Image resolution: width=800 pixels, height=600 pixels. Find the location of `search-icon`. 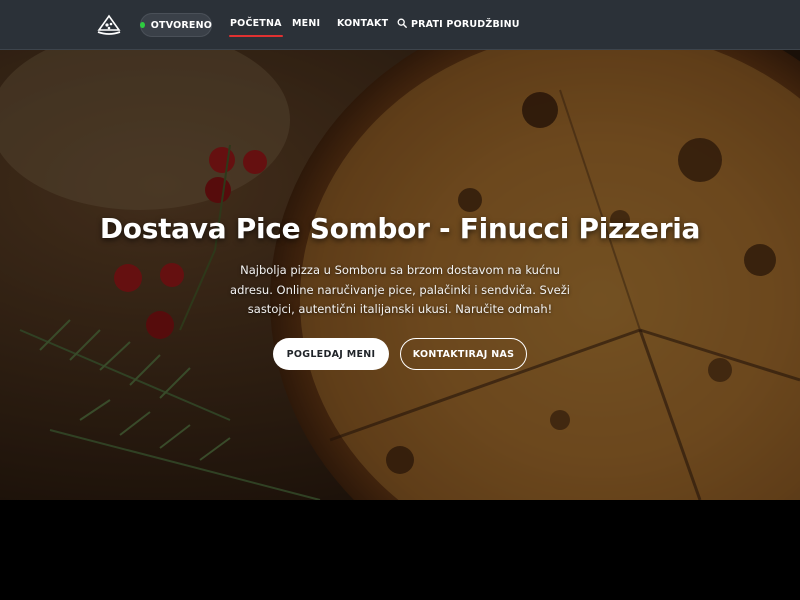

search-icon is located at coordinates (402, 24).